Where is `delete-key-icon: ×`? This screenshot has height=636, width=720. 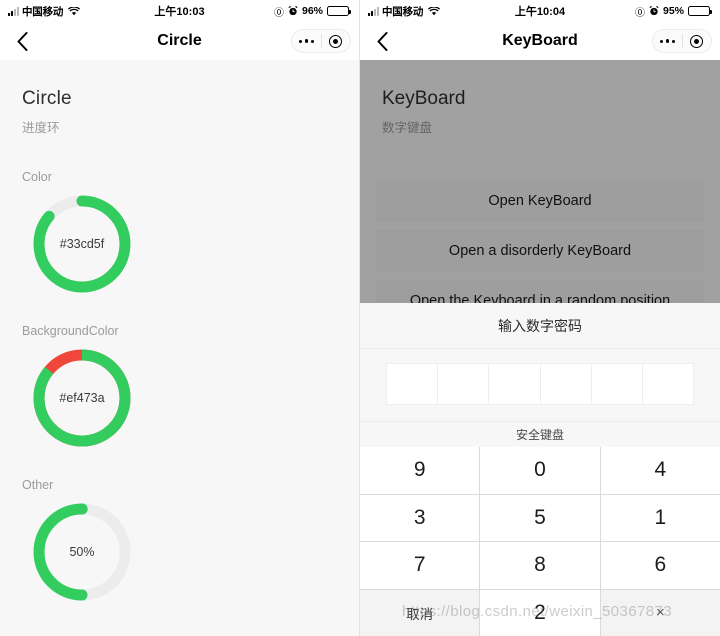
delete-key-icon: × is located at coordinates (660, 612).